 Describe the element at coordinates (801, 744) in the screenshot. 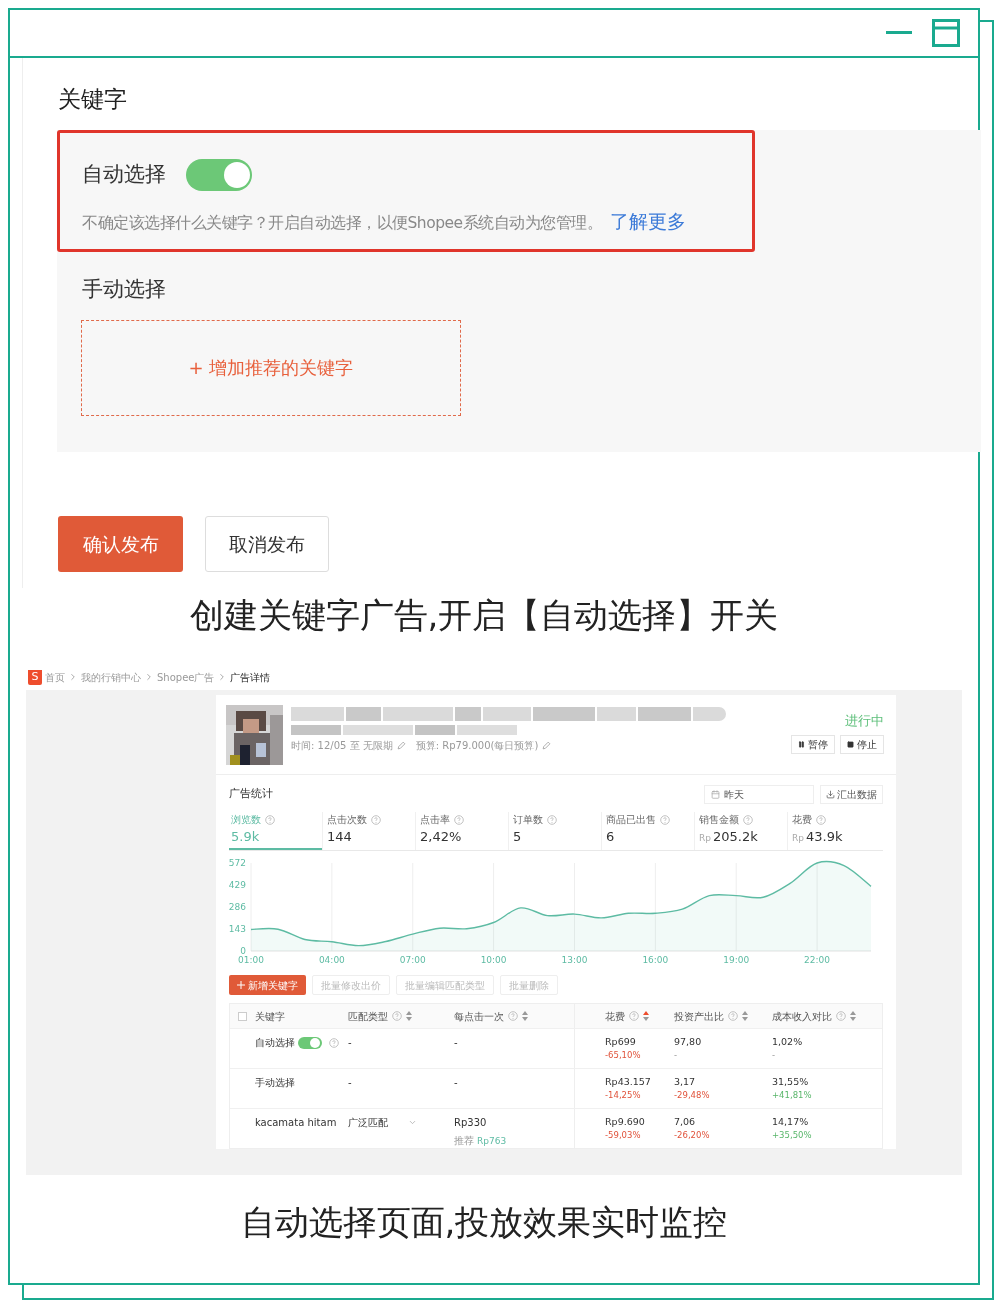

I see `pause-icon` at that location.